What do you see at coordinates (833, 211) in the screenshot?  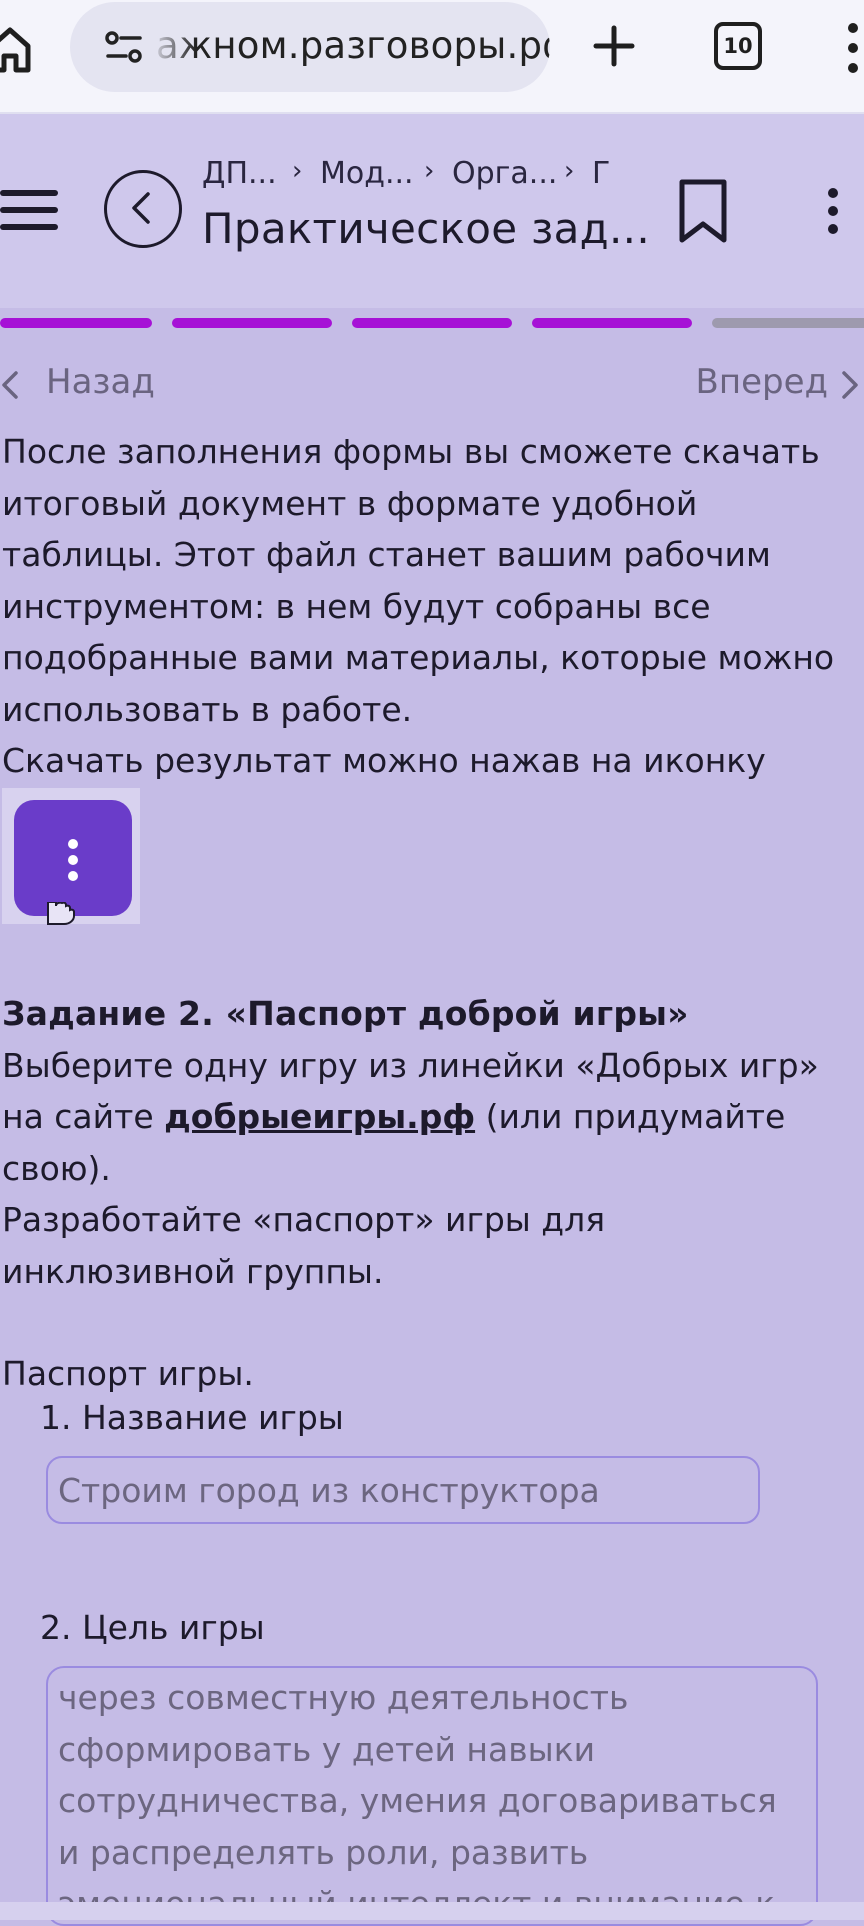 I see `more-options-icon` at bounding box center [833, 211].